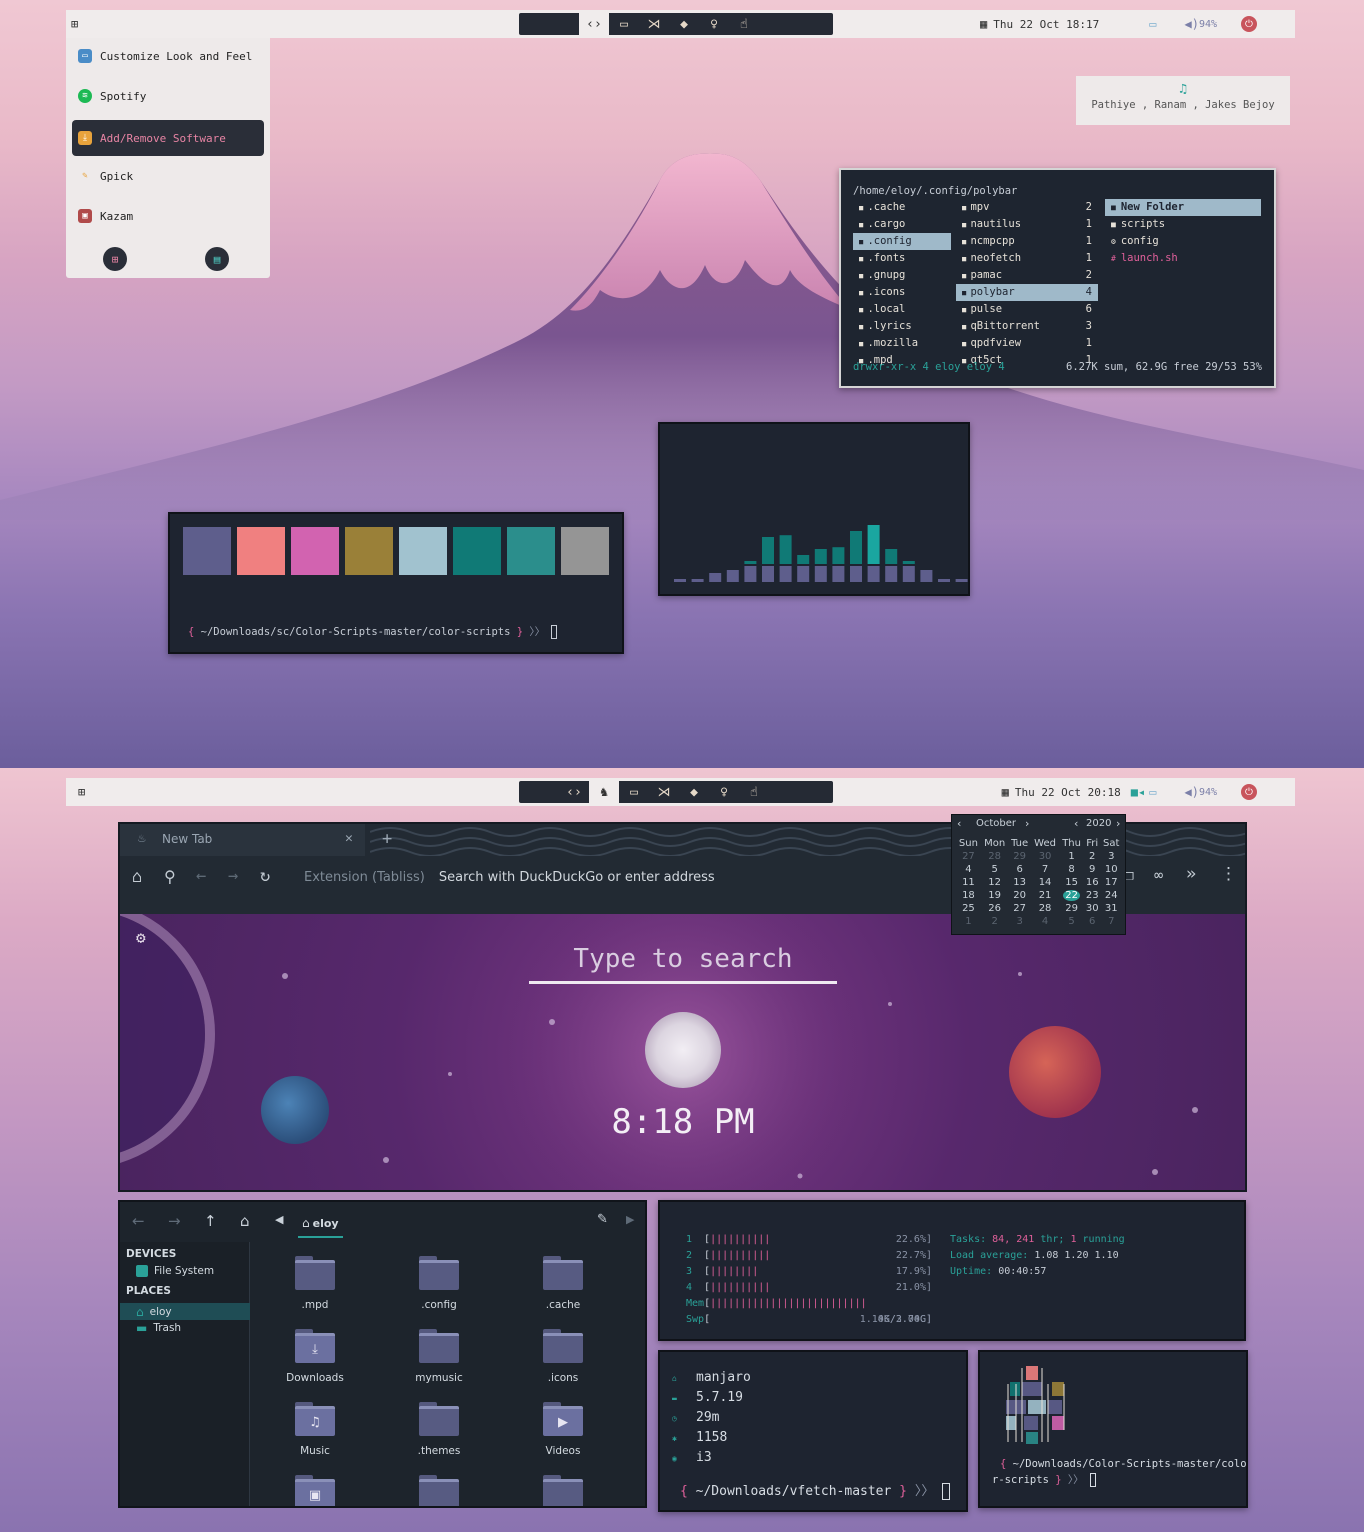  I want to click on home-icon: ⌂, so click(245, 1221).